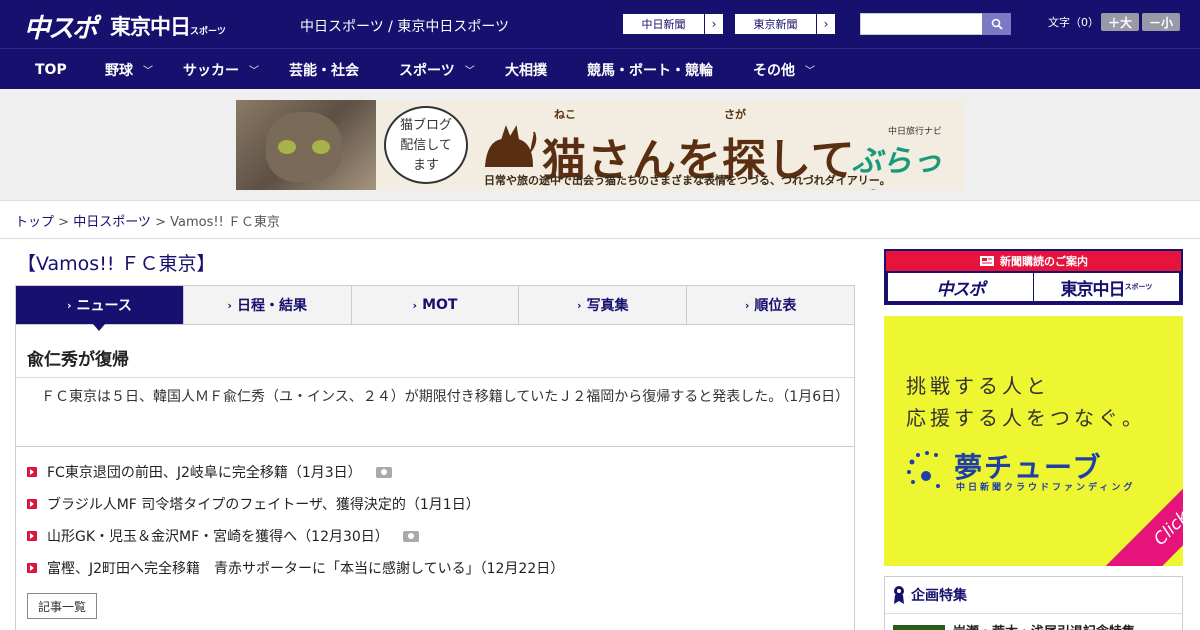  Describe the element at coordinates (271, 306) in the screenshot. I see `tab-label: 日程・結果` at that location.